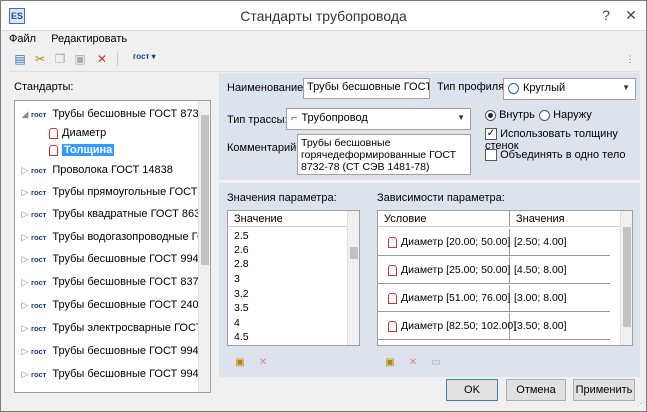 This screenshot has height=412, width=647. I want to click on value-row: 4.5, so click(241, 337).